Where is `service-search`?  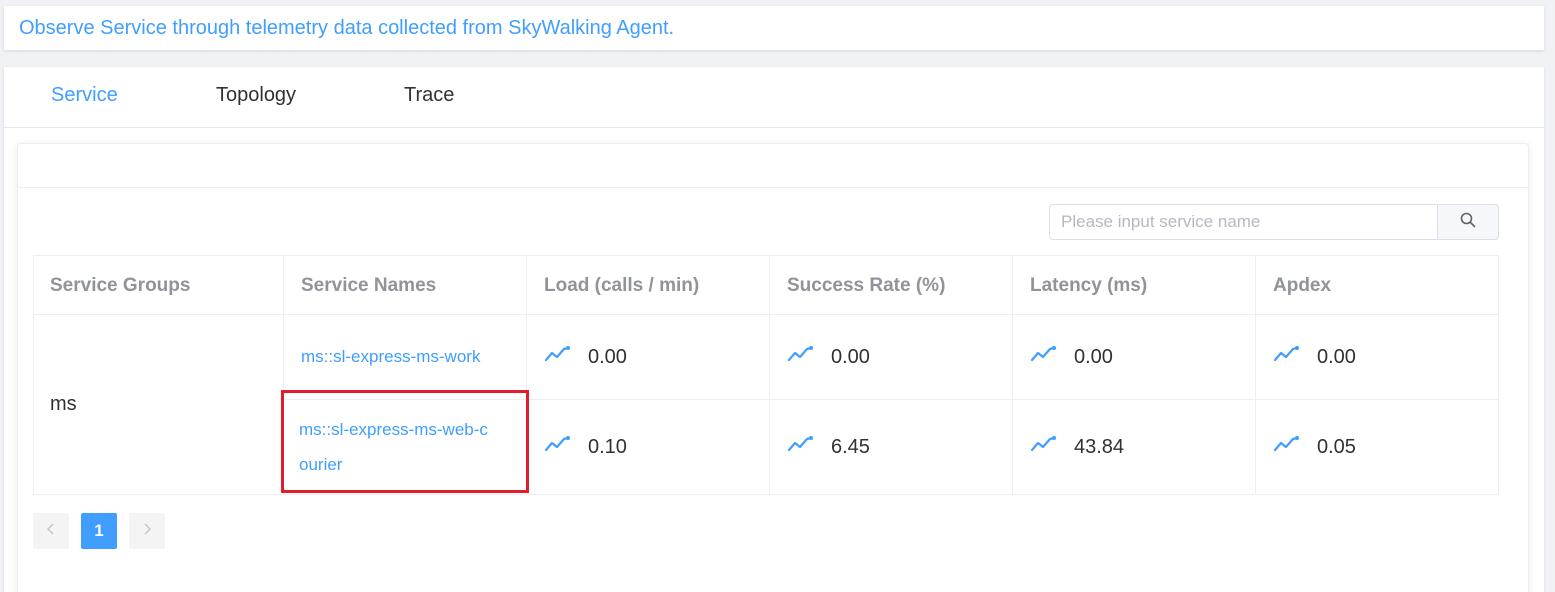 service-search is located at coordinates (1274, 222).